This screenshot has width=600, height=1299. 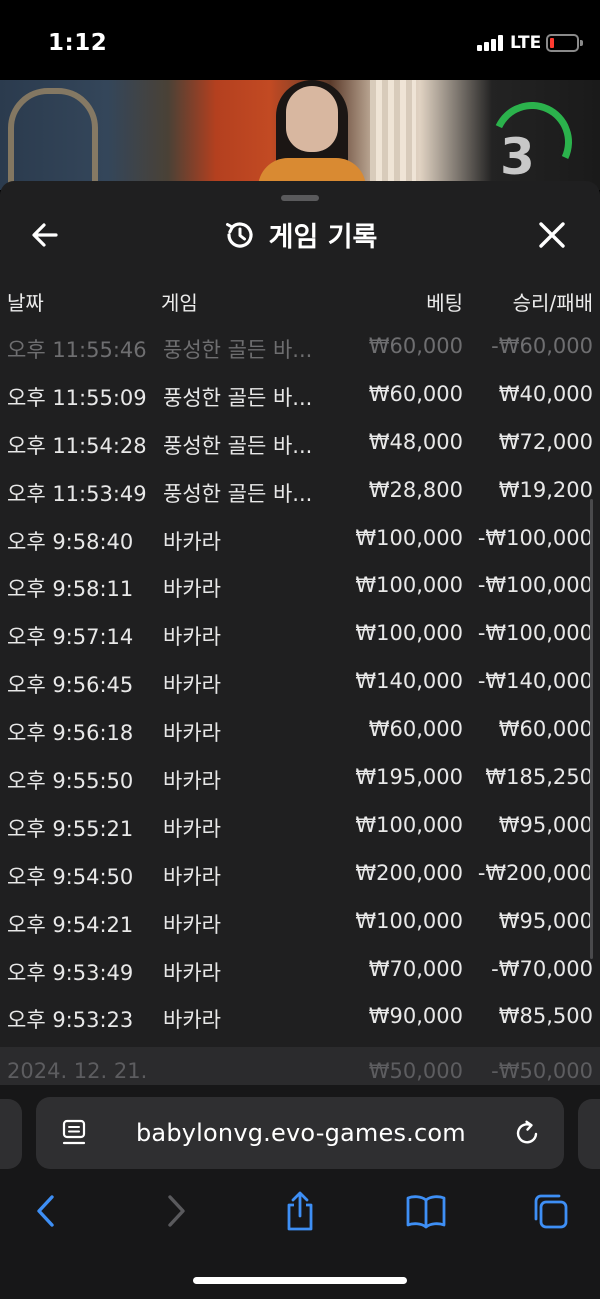 I want to click on table-row: 오후 9:54:21 바카라 ₩100,000 ₩95,000, so click(x=300, y=923).